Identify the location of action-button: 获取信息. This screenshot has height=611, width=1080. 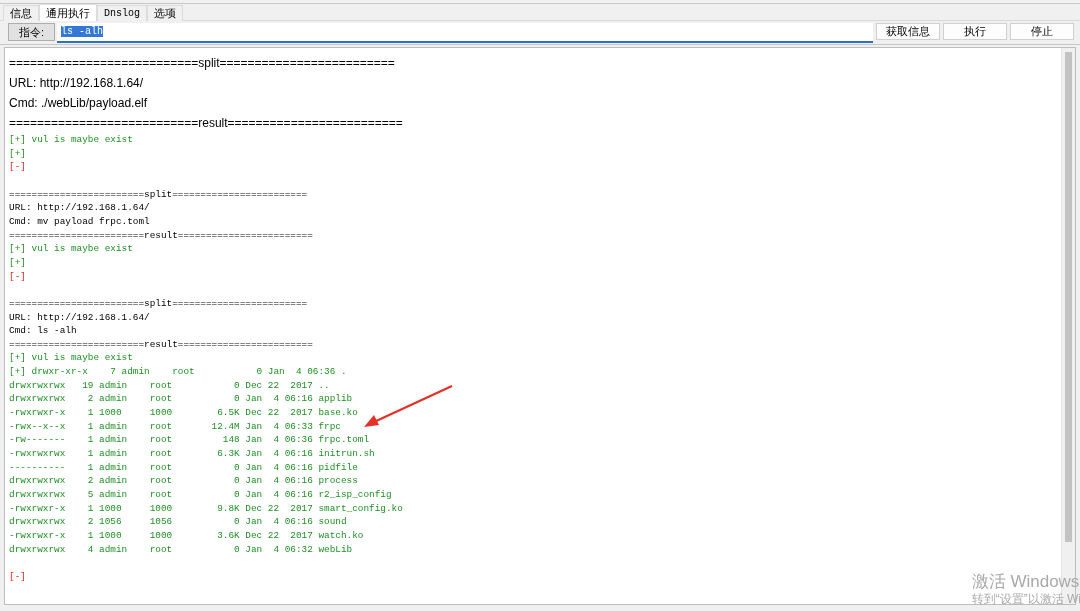
(908, 31).